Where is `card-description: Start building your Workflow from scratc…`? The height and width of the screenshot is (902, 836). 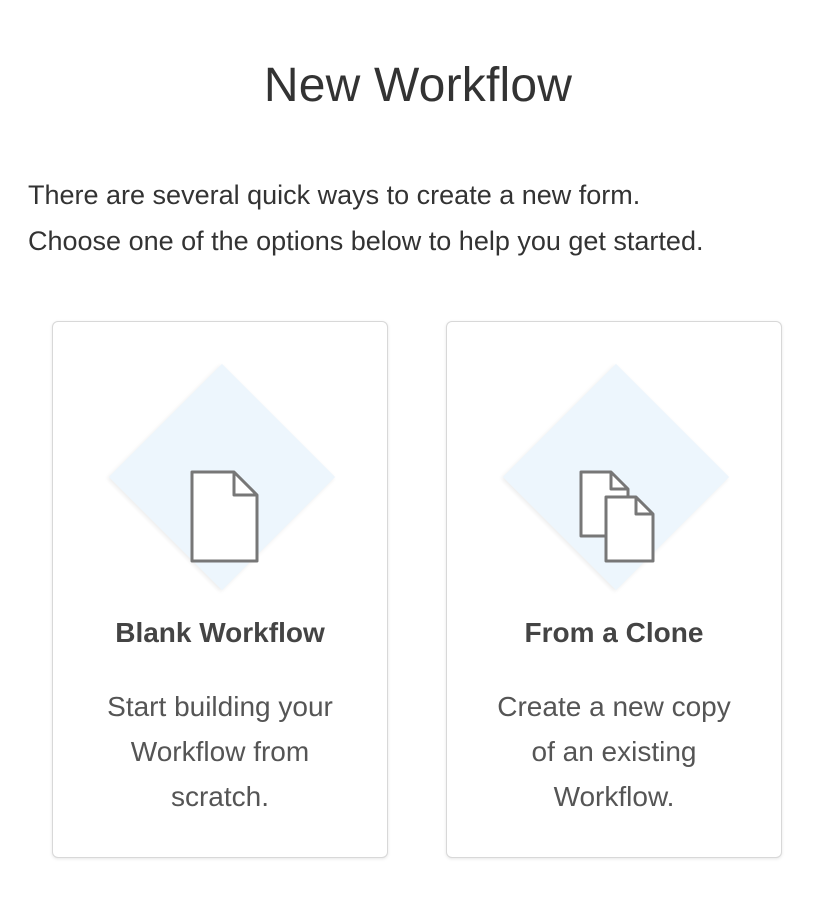
card-description: Start building your Workflow from scratc… is located at coordinates (220, 751).